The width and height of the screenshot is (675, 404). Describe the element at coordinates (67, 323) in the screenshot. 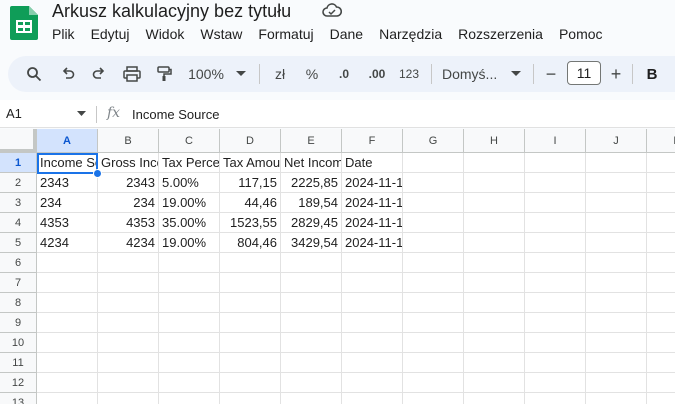

I see `cell-a9` at that location.